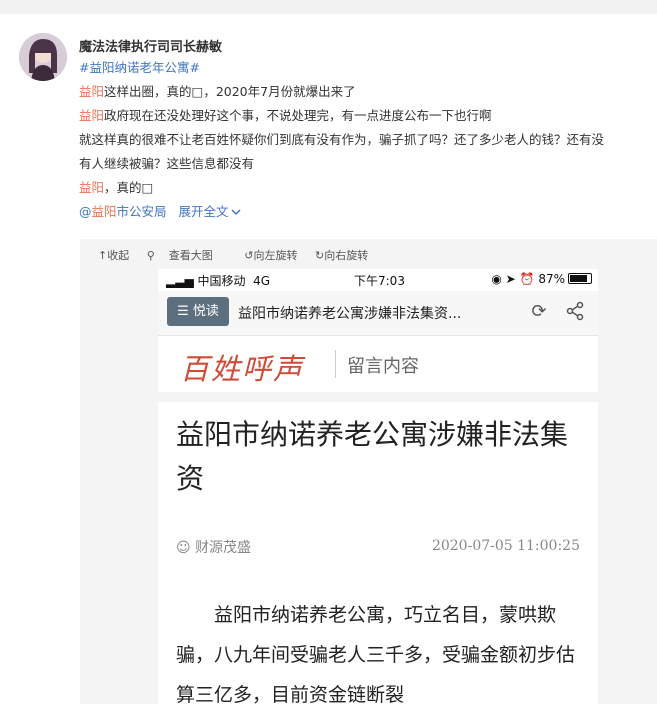  I want to click on network: 4G, so click(262, 281).